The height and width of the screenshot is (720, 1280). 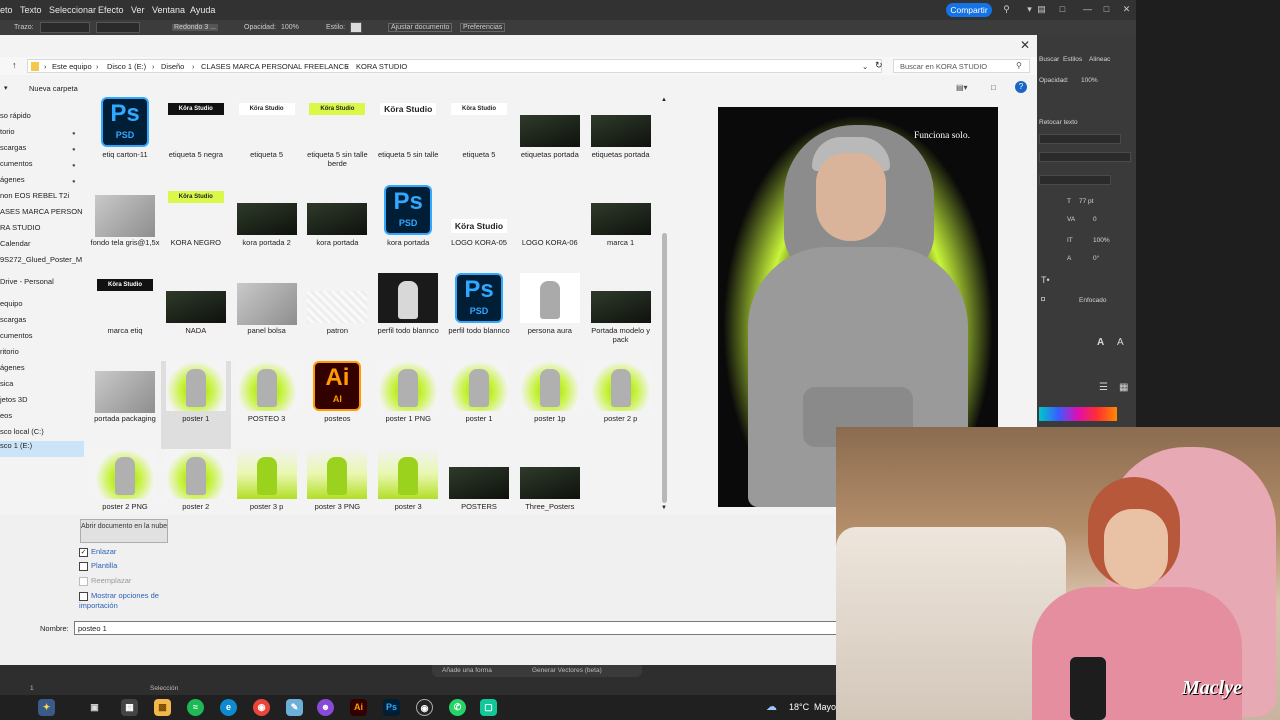 I want to click on nav-item-clases: ASES MARCA PERSON, so click(x=42, y=215).